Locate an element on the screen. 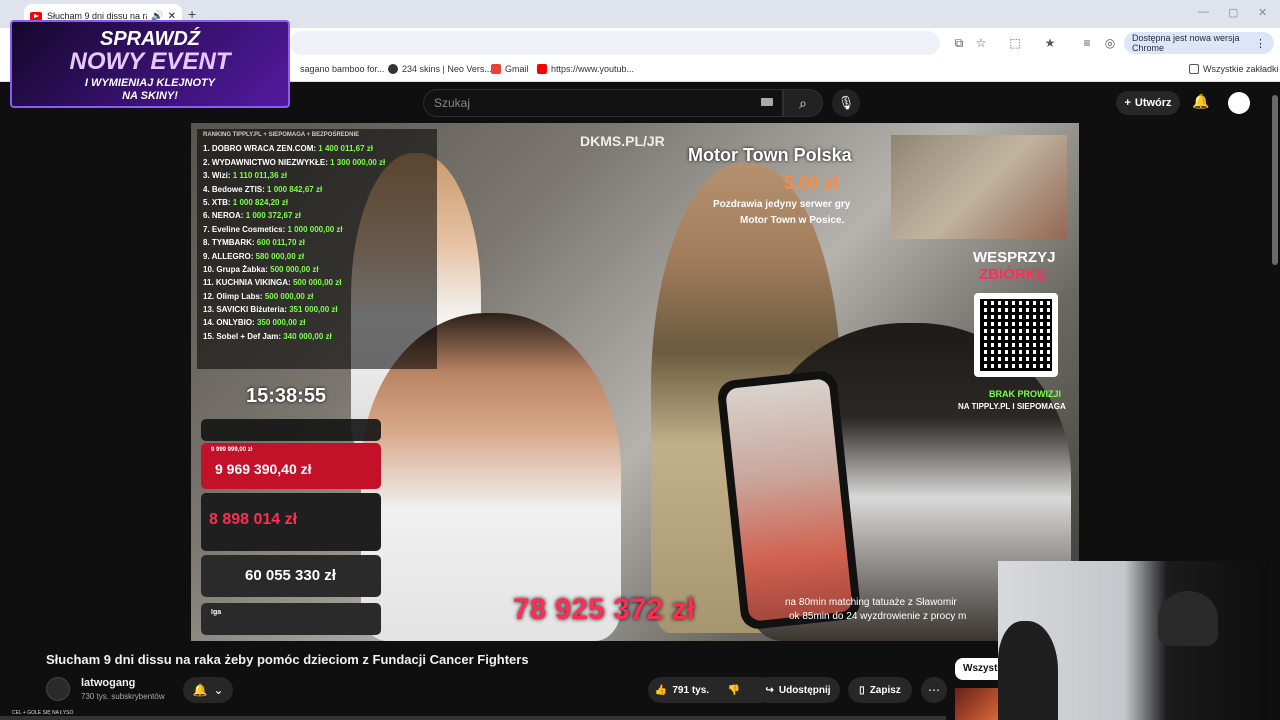 This screenshot has height=720, width=1280. ranking-name: 14. ONLYBIO: is located at coordinates (229, 323).